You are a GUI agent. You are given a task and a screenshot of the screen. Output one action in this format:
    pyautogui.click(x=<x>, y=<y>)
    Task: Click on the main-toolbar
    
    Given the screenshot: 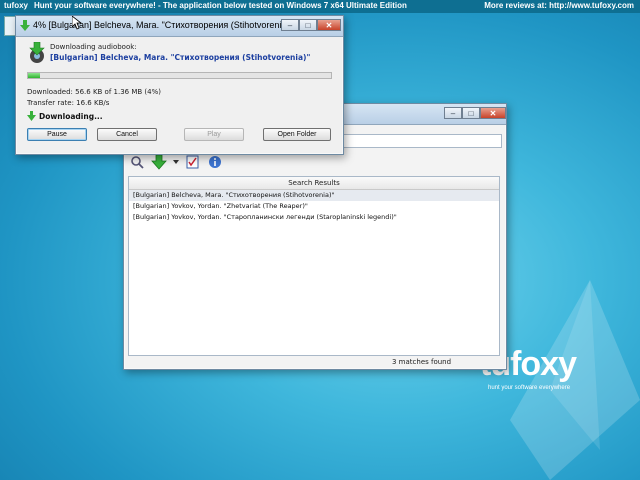 What is the action you would take?
    pyautogui.click(x=176, y=162)
    